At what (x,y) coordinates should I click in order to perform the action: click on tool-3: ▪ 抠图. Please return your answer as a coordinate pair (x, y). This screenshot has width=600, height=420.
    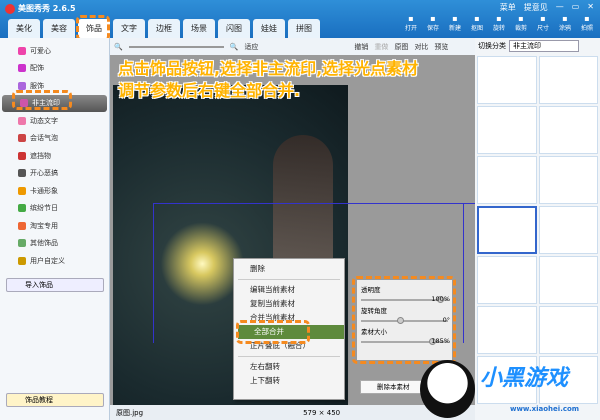
    Looking at the image, I should click on (477, 23).